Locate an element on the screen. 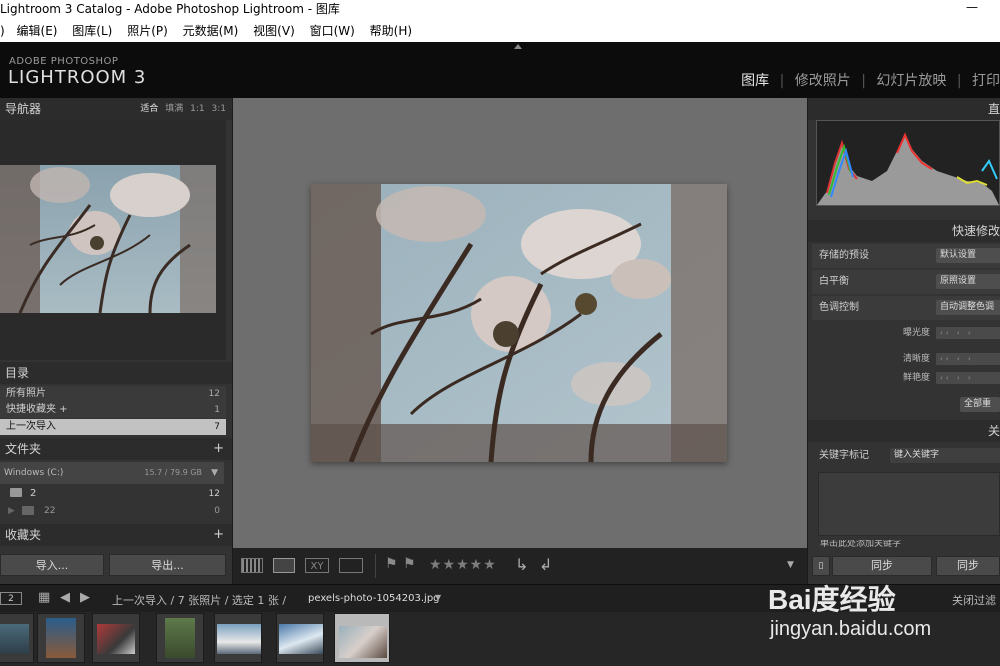 The image size is (1000, 666). catalog-row-previous-import: 上一次导入 7 is located at coordinates (113, 427).